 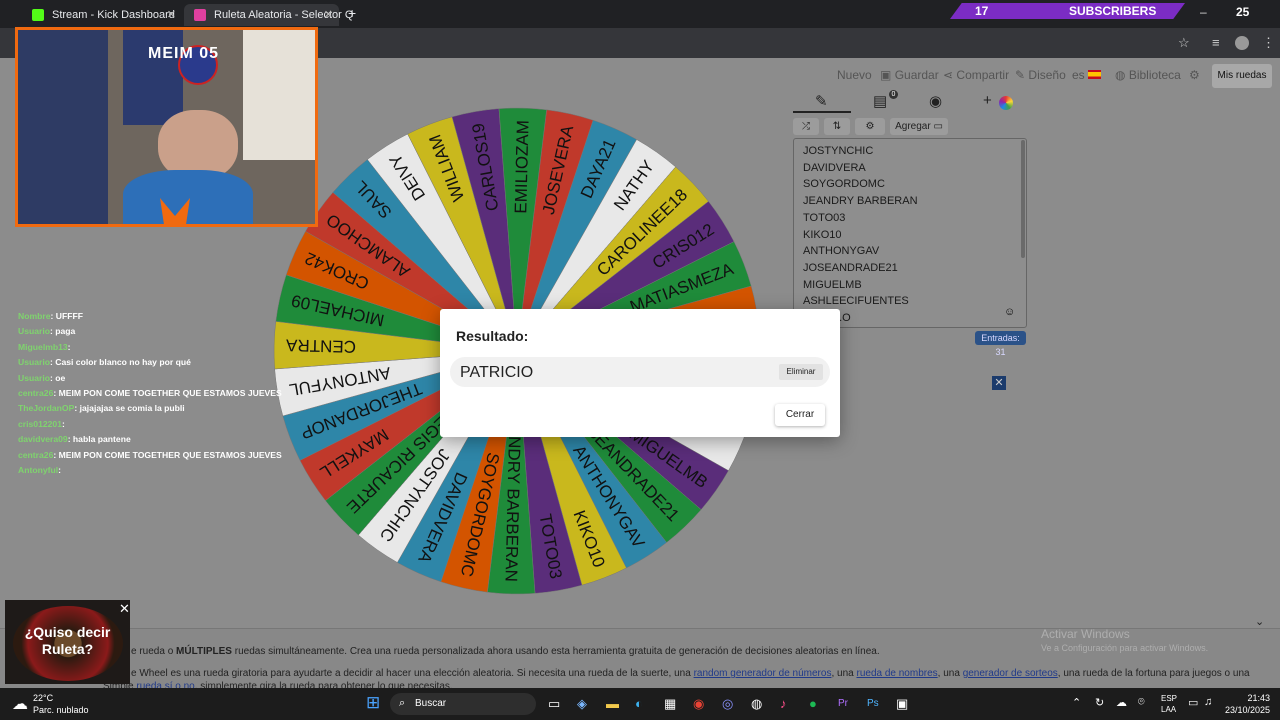 What do you see at coordinates (902, 704) in the screenshot?
I see `capcut-icon: ▣` at bounding box center [902, 704].